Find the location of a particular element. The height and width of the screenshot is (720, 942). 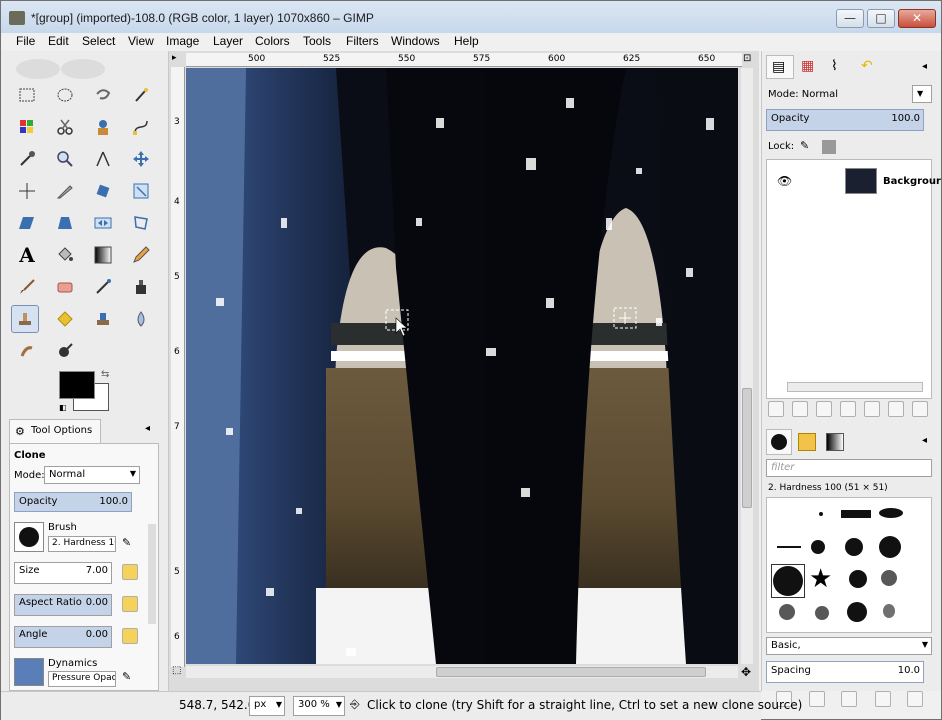

heal-tool is located at coordinates (65, 319).